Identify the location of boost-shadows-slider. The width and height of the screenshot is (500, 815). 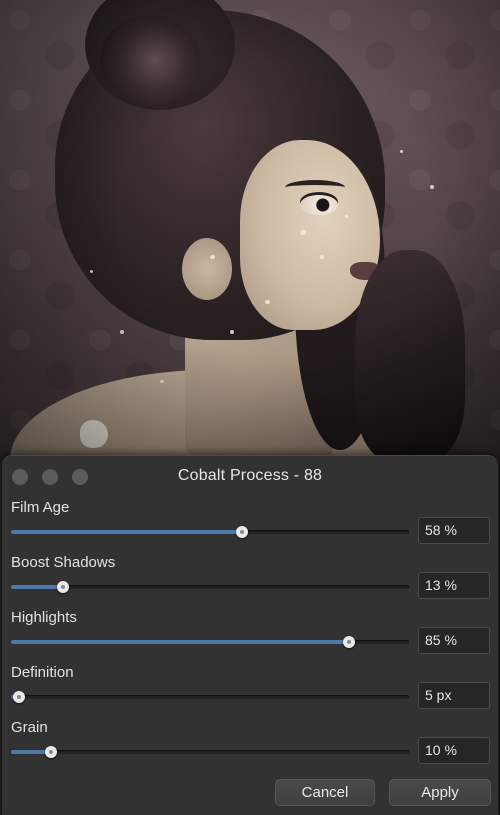
(210, 587).